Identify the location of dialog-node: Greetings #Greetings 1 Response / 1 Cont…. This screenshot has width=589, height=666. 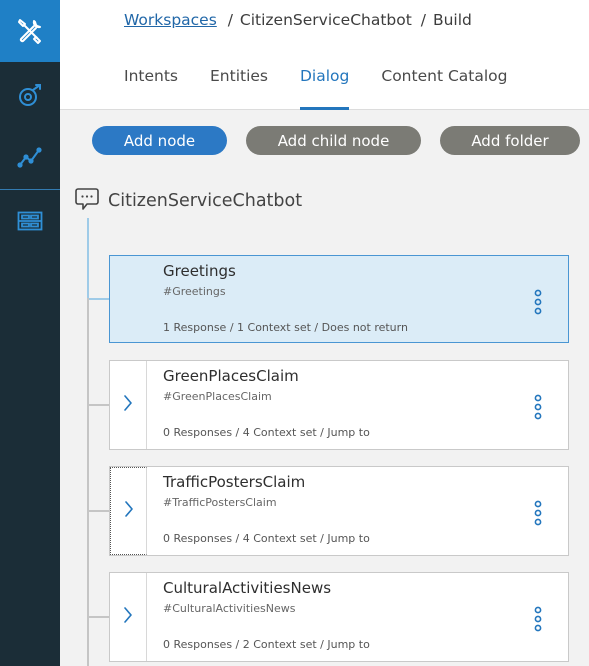
(339, 299).